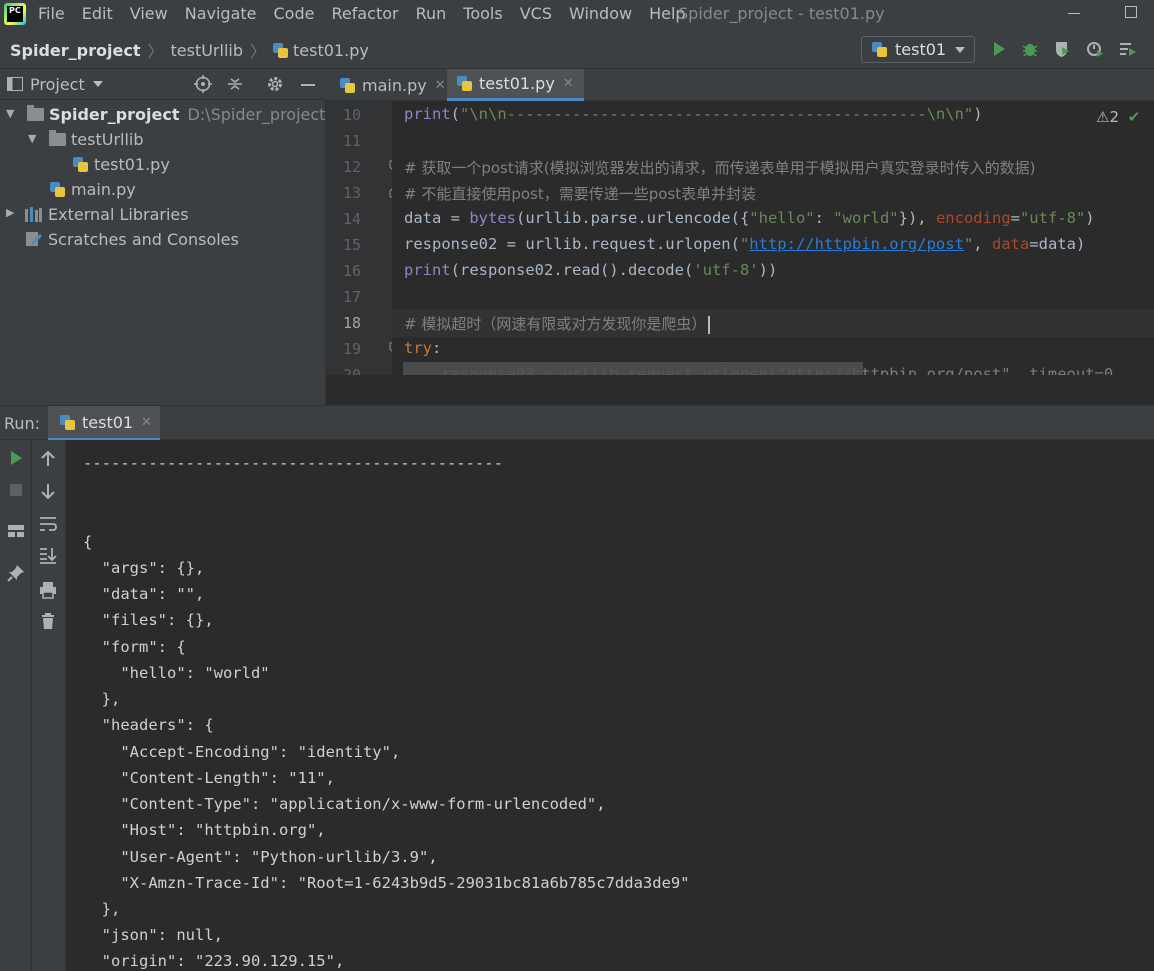 The width and height of the screenshot is (1154, 971). I want to click on tree-item-main: main.py, so click(93, 189).